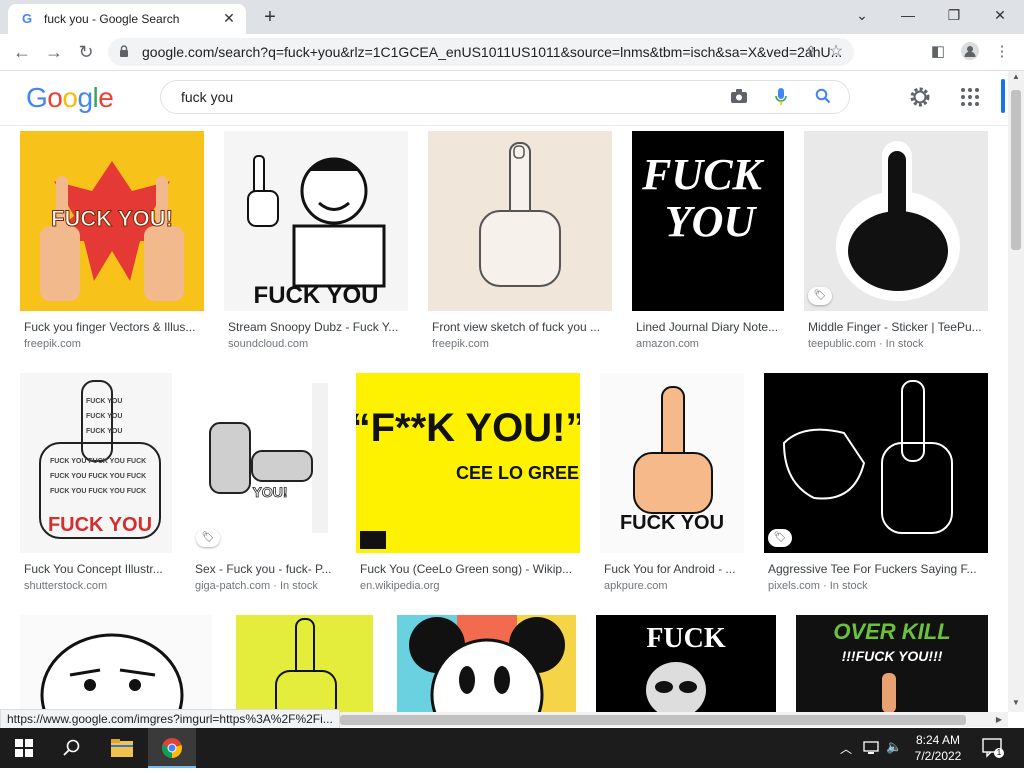 The height and width of the screenshot is (773, 1024). What do you see at coordinates (106, 97) in the screenshot?
I see `logo-letter: e` at bounding box center [106, 97].